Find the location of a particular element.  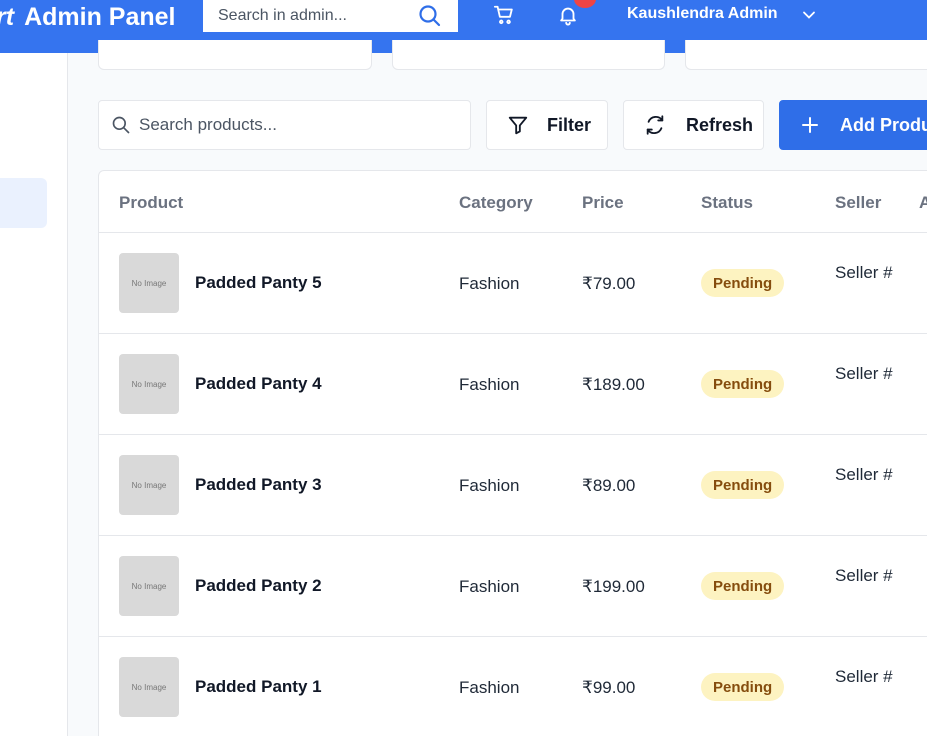

product-price: ₹199.00 is located at coordinates (613, 586).